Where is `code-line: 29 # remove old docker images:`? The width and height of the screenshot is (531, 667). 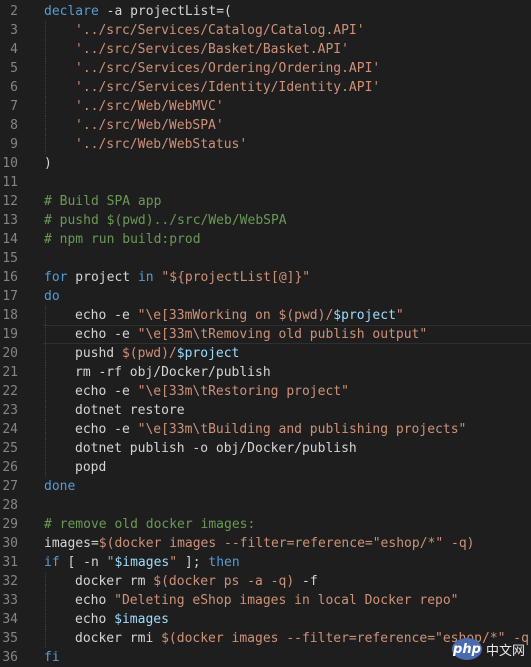 code-line: 29 # remove old docker images: is located at coordinates (265, 524).